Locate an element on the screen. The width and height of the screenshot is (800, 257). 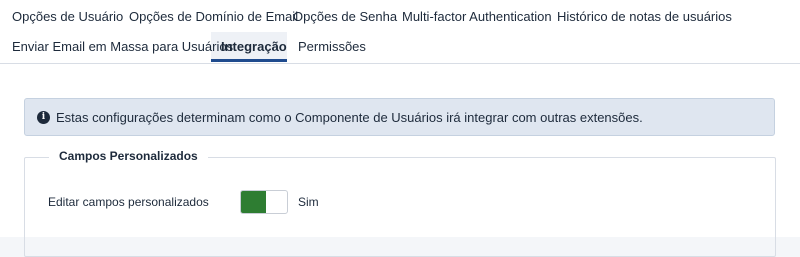
tab-enviar-email-massa: Enviar Email em Massa para Usuários is located at coordinates (122, 47).